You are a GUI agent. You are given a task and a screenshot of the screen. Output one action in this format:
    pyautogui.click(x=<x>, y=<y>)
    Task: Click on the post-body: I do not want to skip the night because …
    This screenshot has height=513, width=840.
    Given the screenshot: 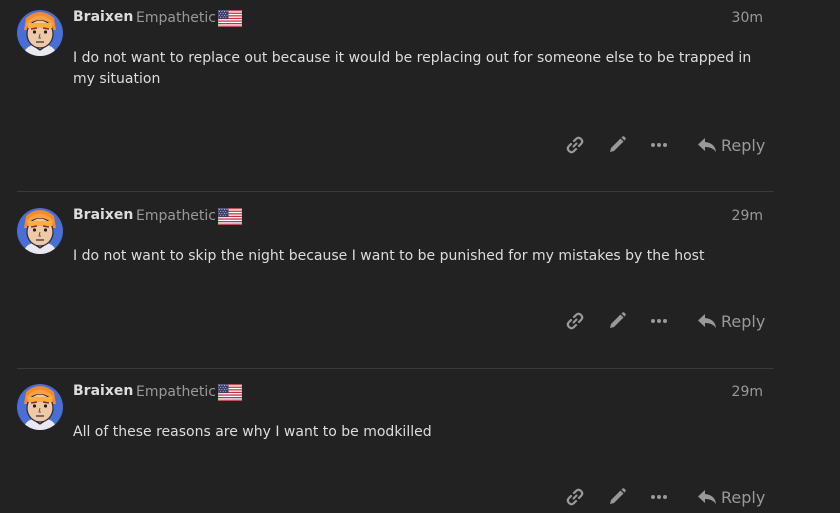 What is the action you would take?
    pyautogui.click(x=389, y=256)
    